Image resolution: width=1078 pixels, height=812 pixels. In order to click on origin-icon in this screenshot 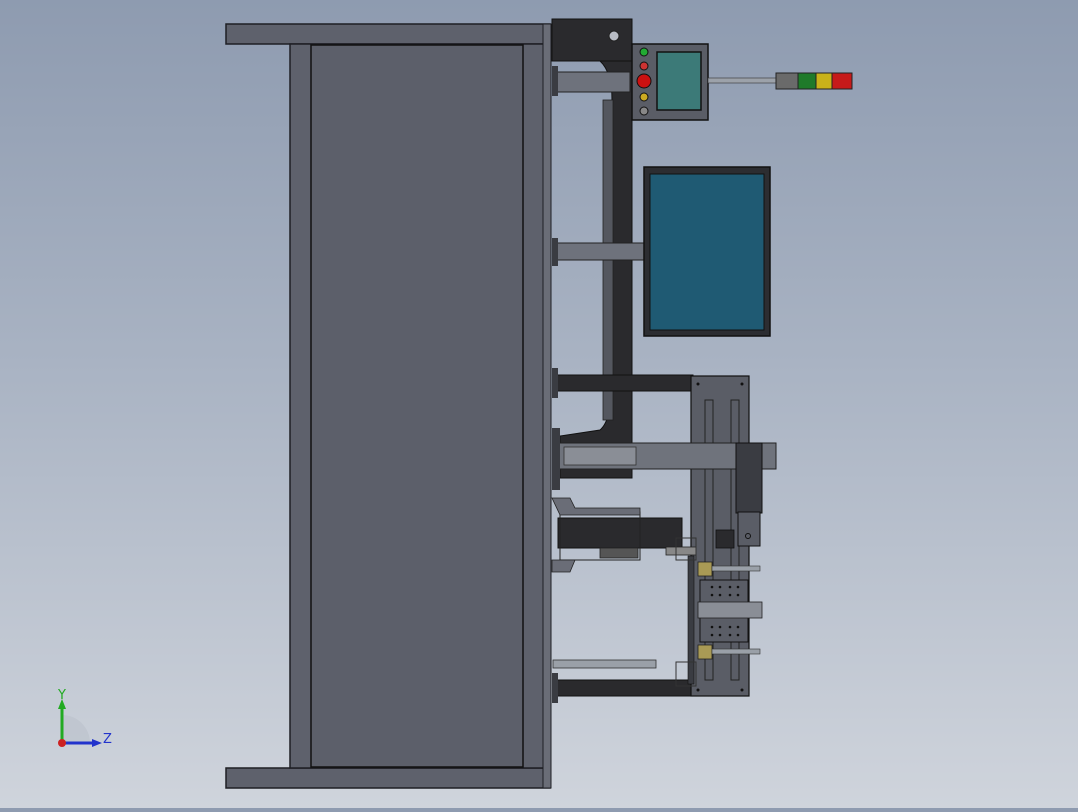, I will do `click(62, 743)`.